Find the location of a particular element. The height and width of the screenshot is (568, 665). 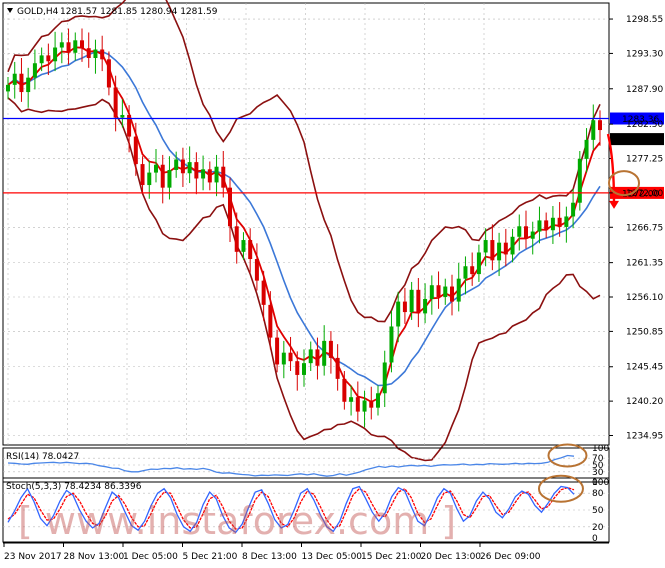

rsi-label: RSI(14) 78.0427 is located at coordinates (42, 457).